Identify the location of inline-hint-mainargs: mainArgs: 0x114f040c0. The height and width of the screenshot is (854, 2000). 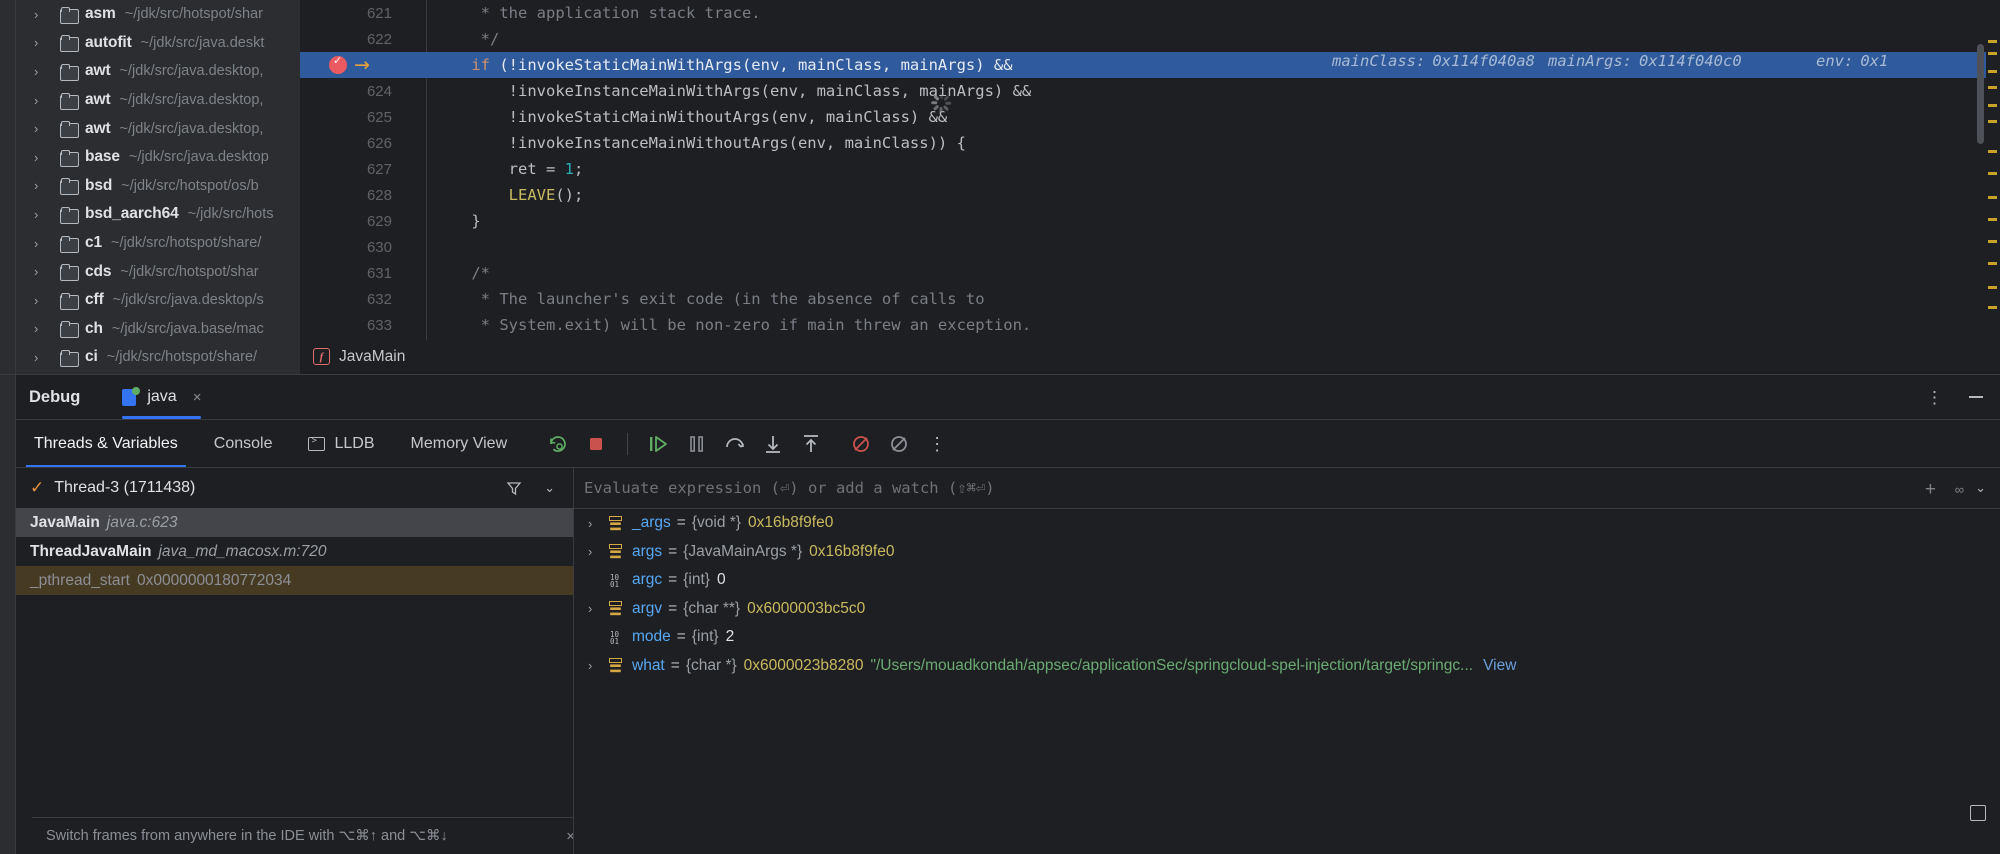
(1645, 61).